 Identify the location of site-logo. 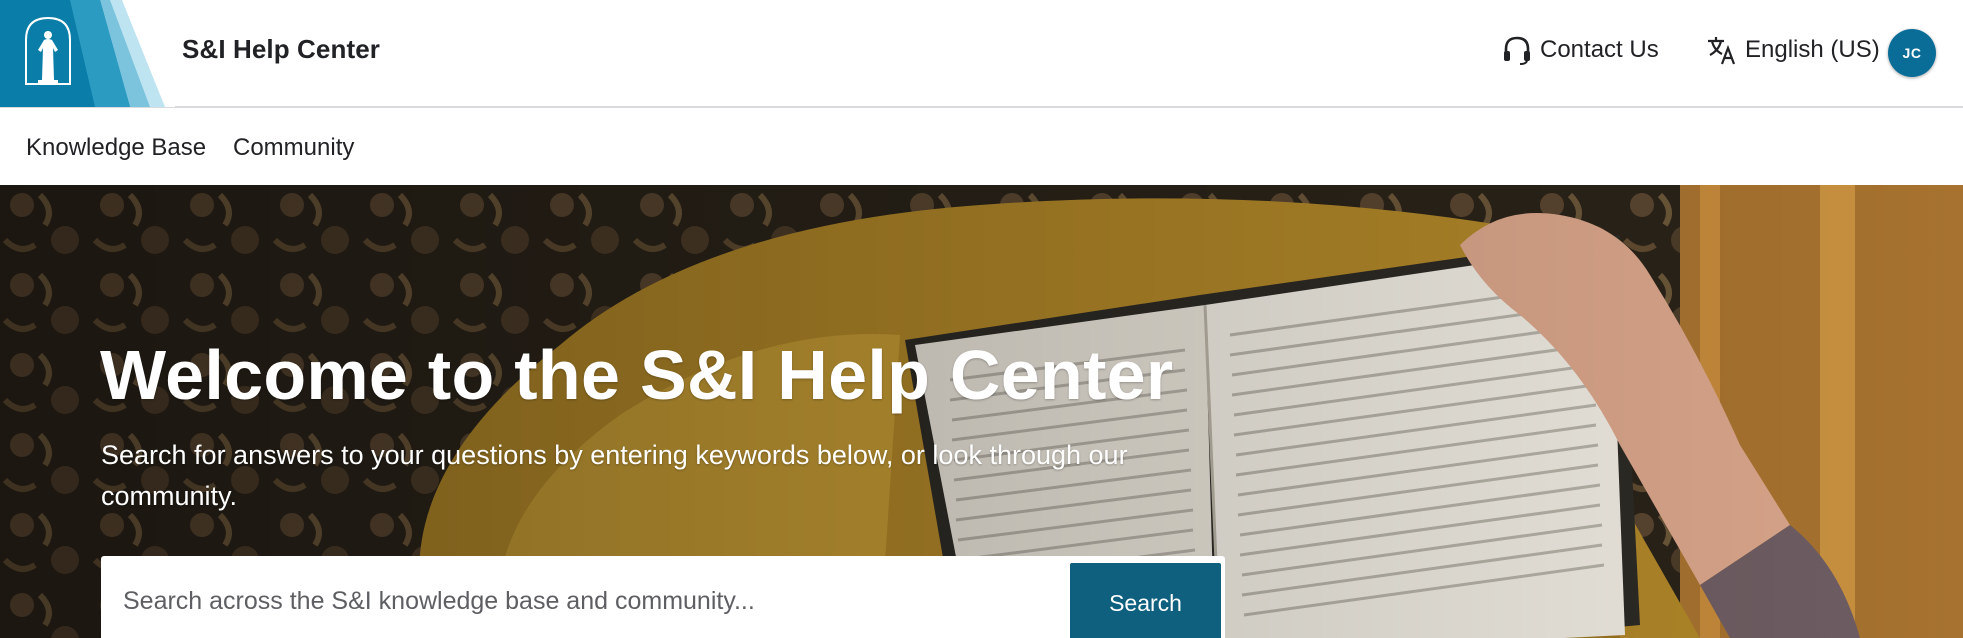
(87, 53).